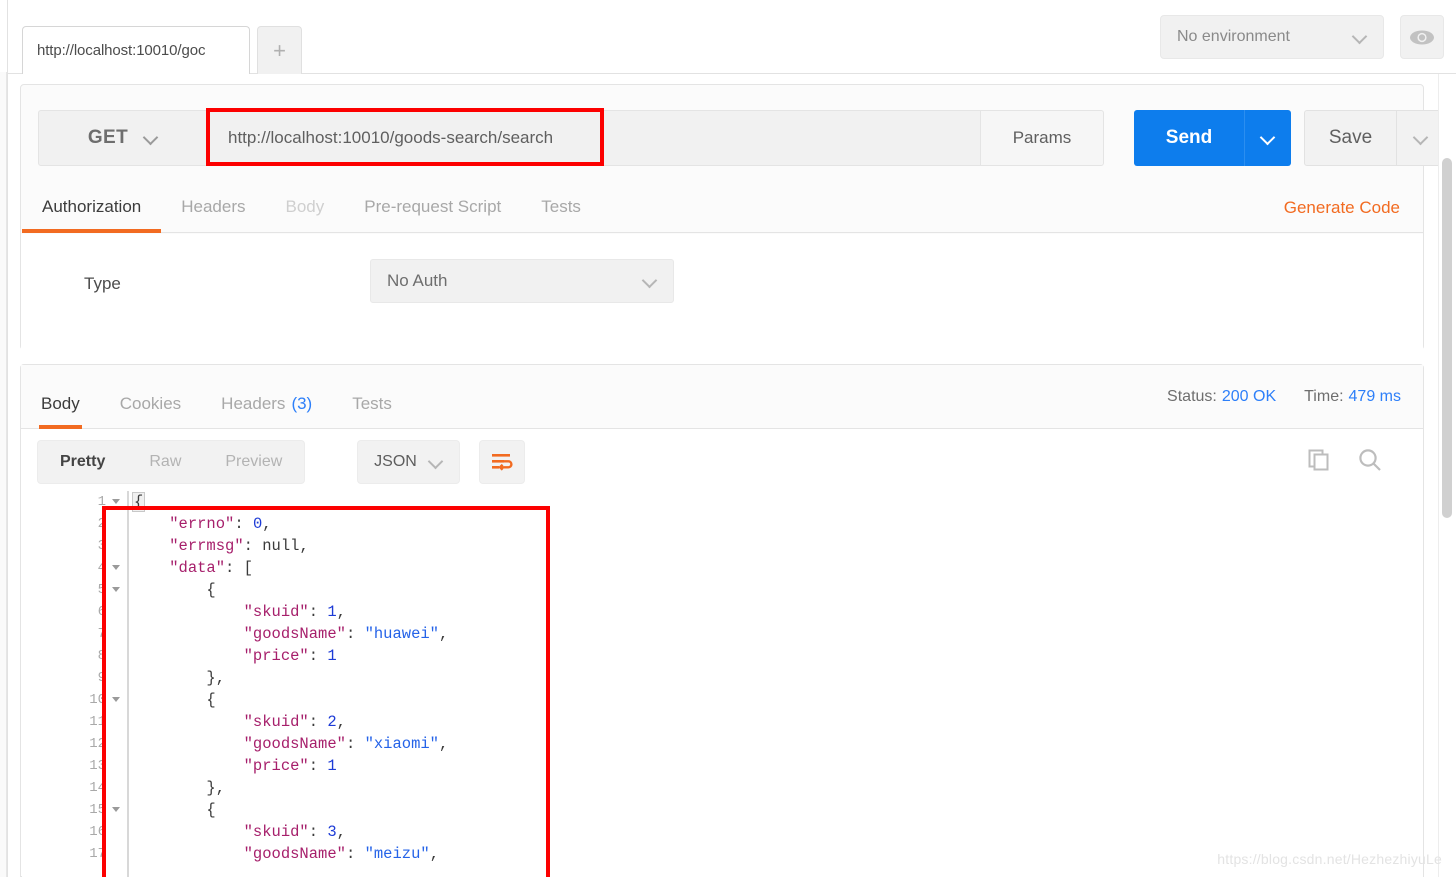 The height and width of the screenshot is (877, 1456). I want to click on environment-selector: No environment, so click(1272, 37).